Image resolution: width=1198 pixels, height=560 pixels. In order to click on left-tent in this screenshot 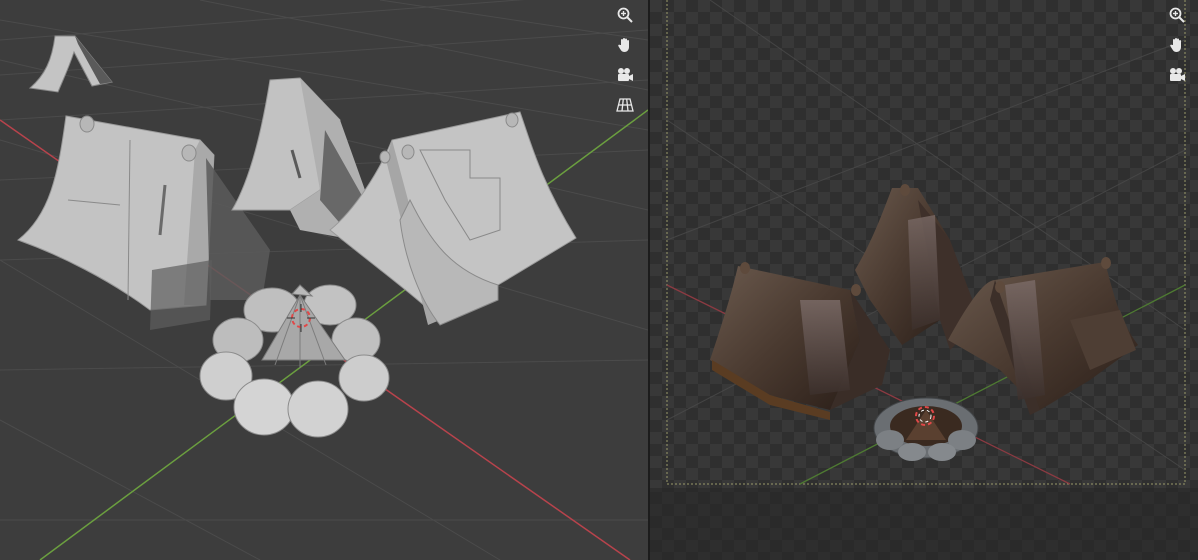, I will do `click(143, 222)`.